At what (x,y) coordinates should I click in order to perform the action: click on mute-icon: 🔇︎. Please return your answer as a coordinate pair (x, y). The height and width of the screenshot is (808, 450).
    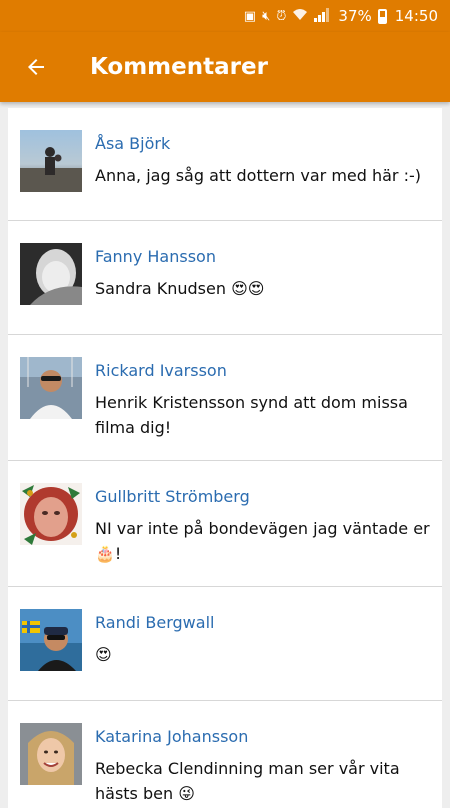
    Looking at the image, I should click on (266, 16).